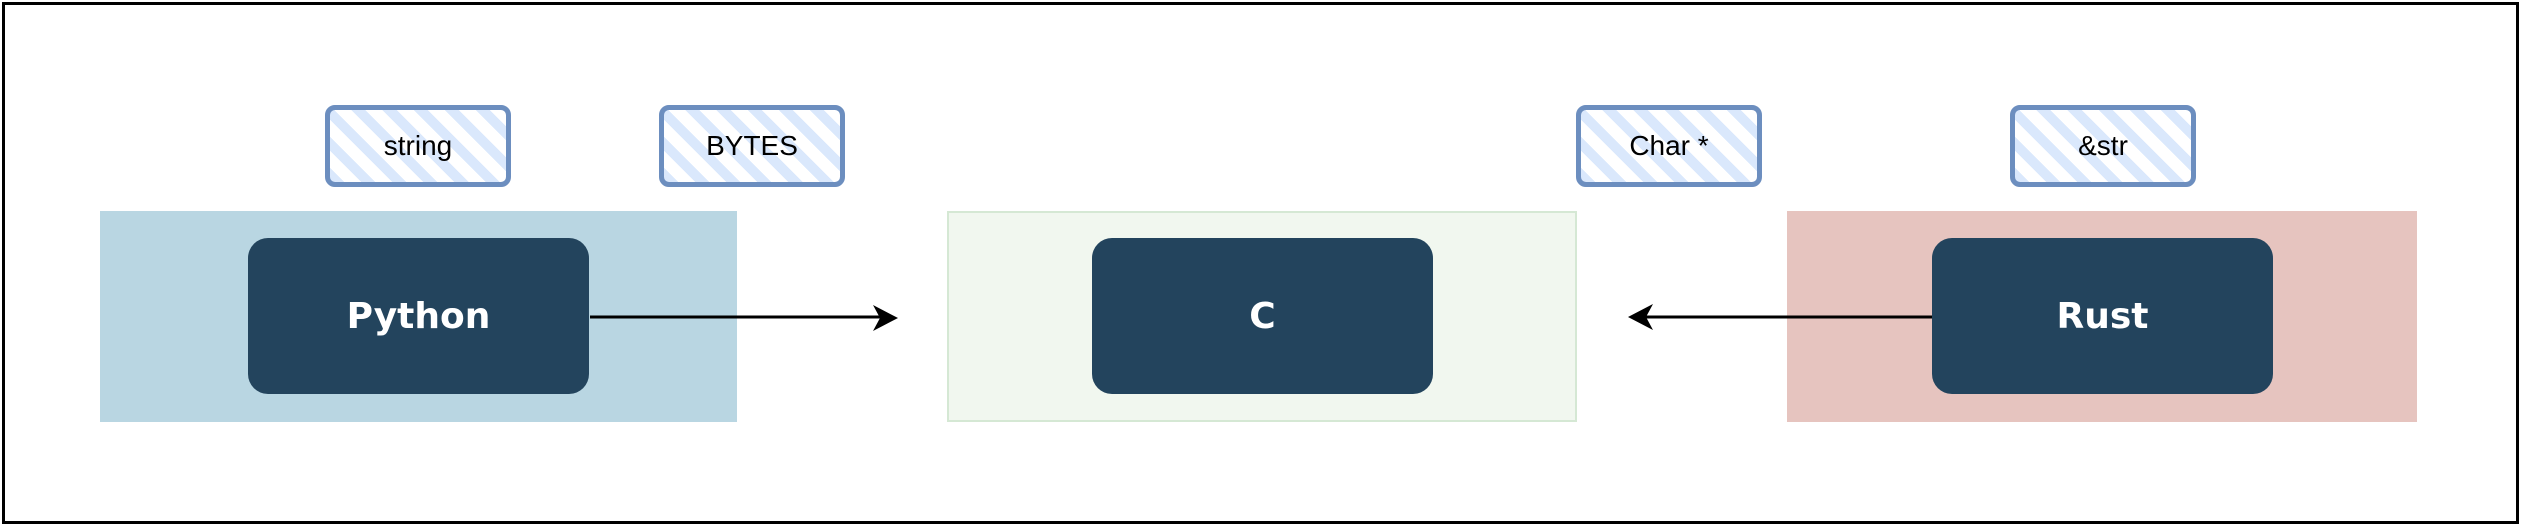 This screenshot has height=530, width=2525. Describe the element at coordinates (744, 318) in the screenshot. I see `python-to-c-arrow` at that location.